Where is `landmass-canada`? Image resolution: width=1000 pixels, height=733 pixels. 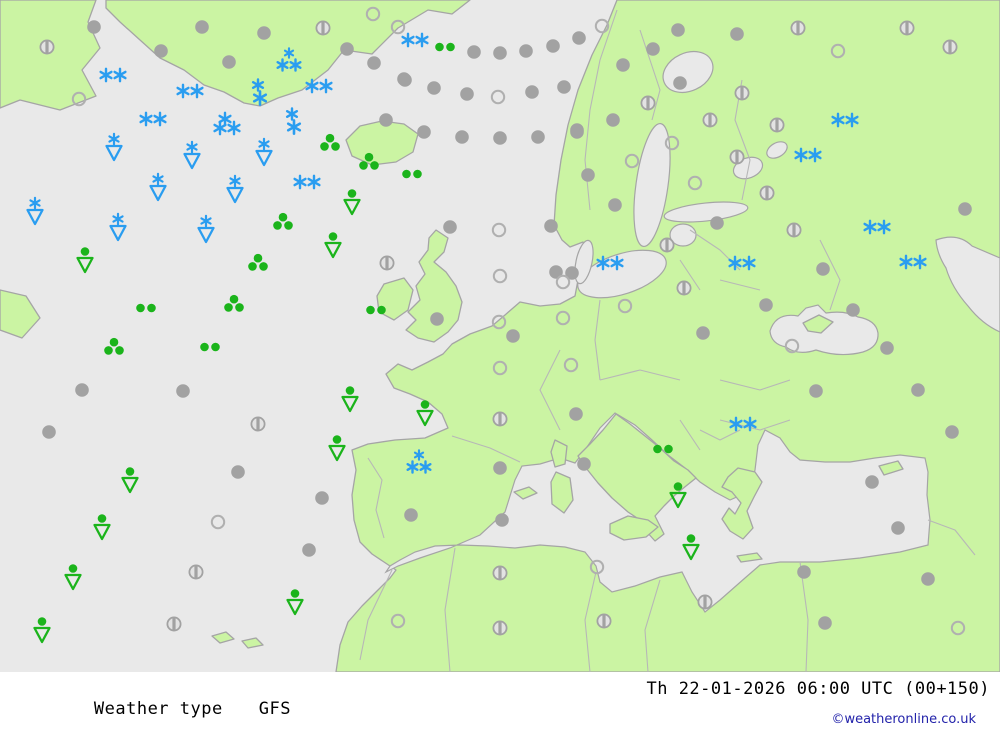 landmass-canada is located at coordinates (50, 55).